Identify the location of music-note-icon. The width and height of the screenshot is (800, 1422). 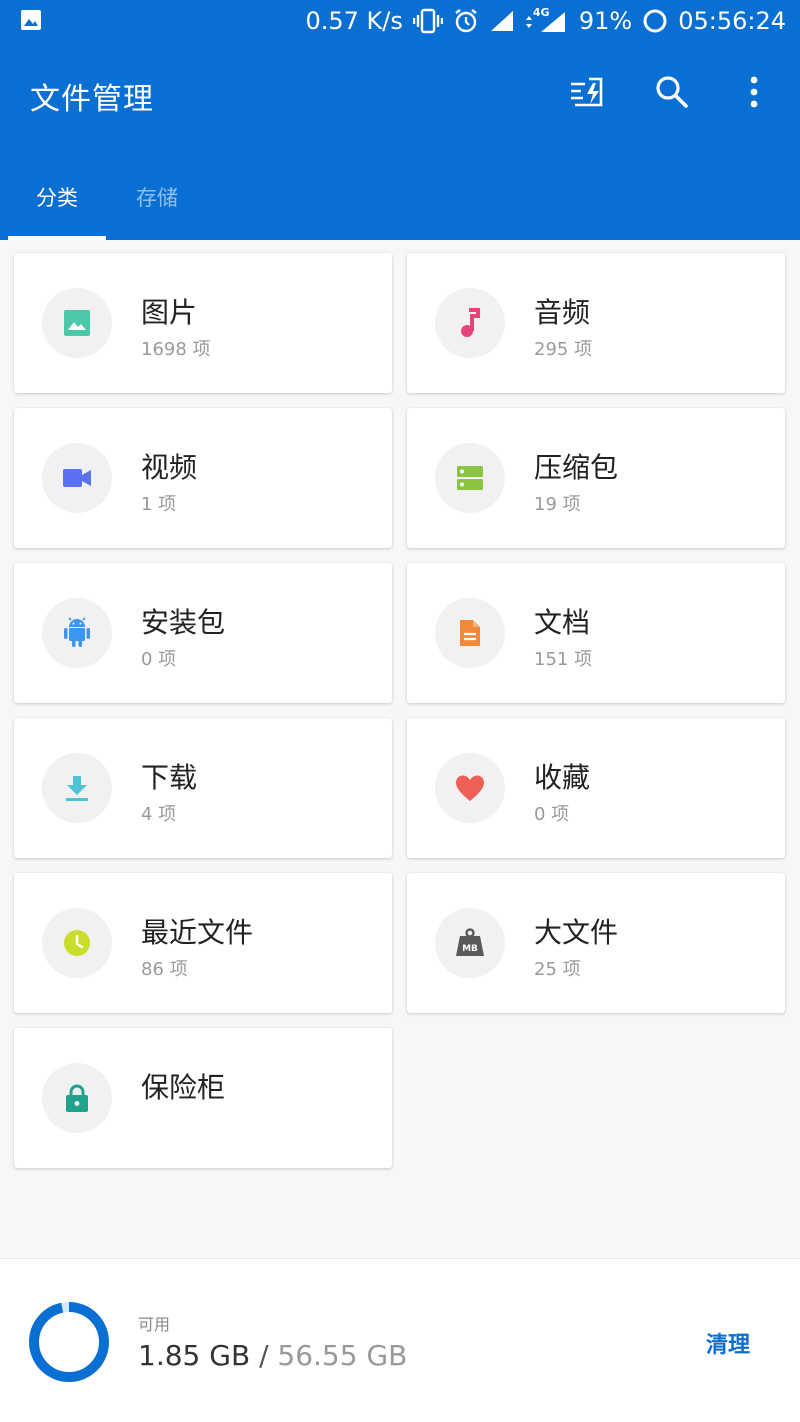
(470, 322).